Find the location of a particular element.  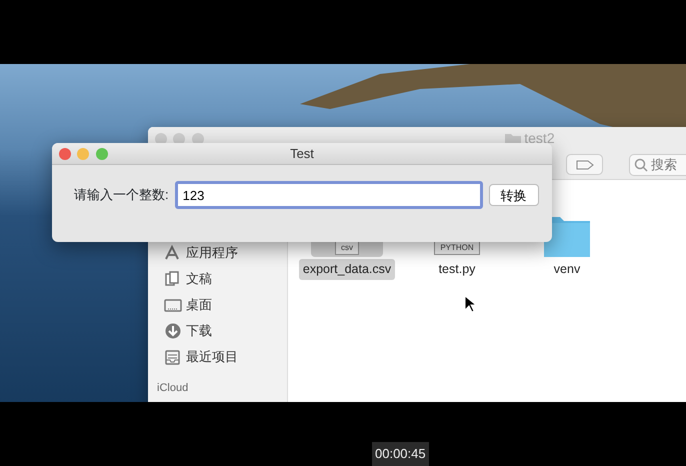

search-field: 搜索 is located at coordinates (657, 165).